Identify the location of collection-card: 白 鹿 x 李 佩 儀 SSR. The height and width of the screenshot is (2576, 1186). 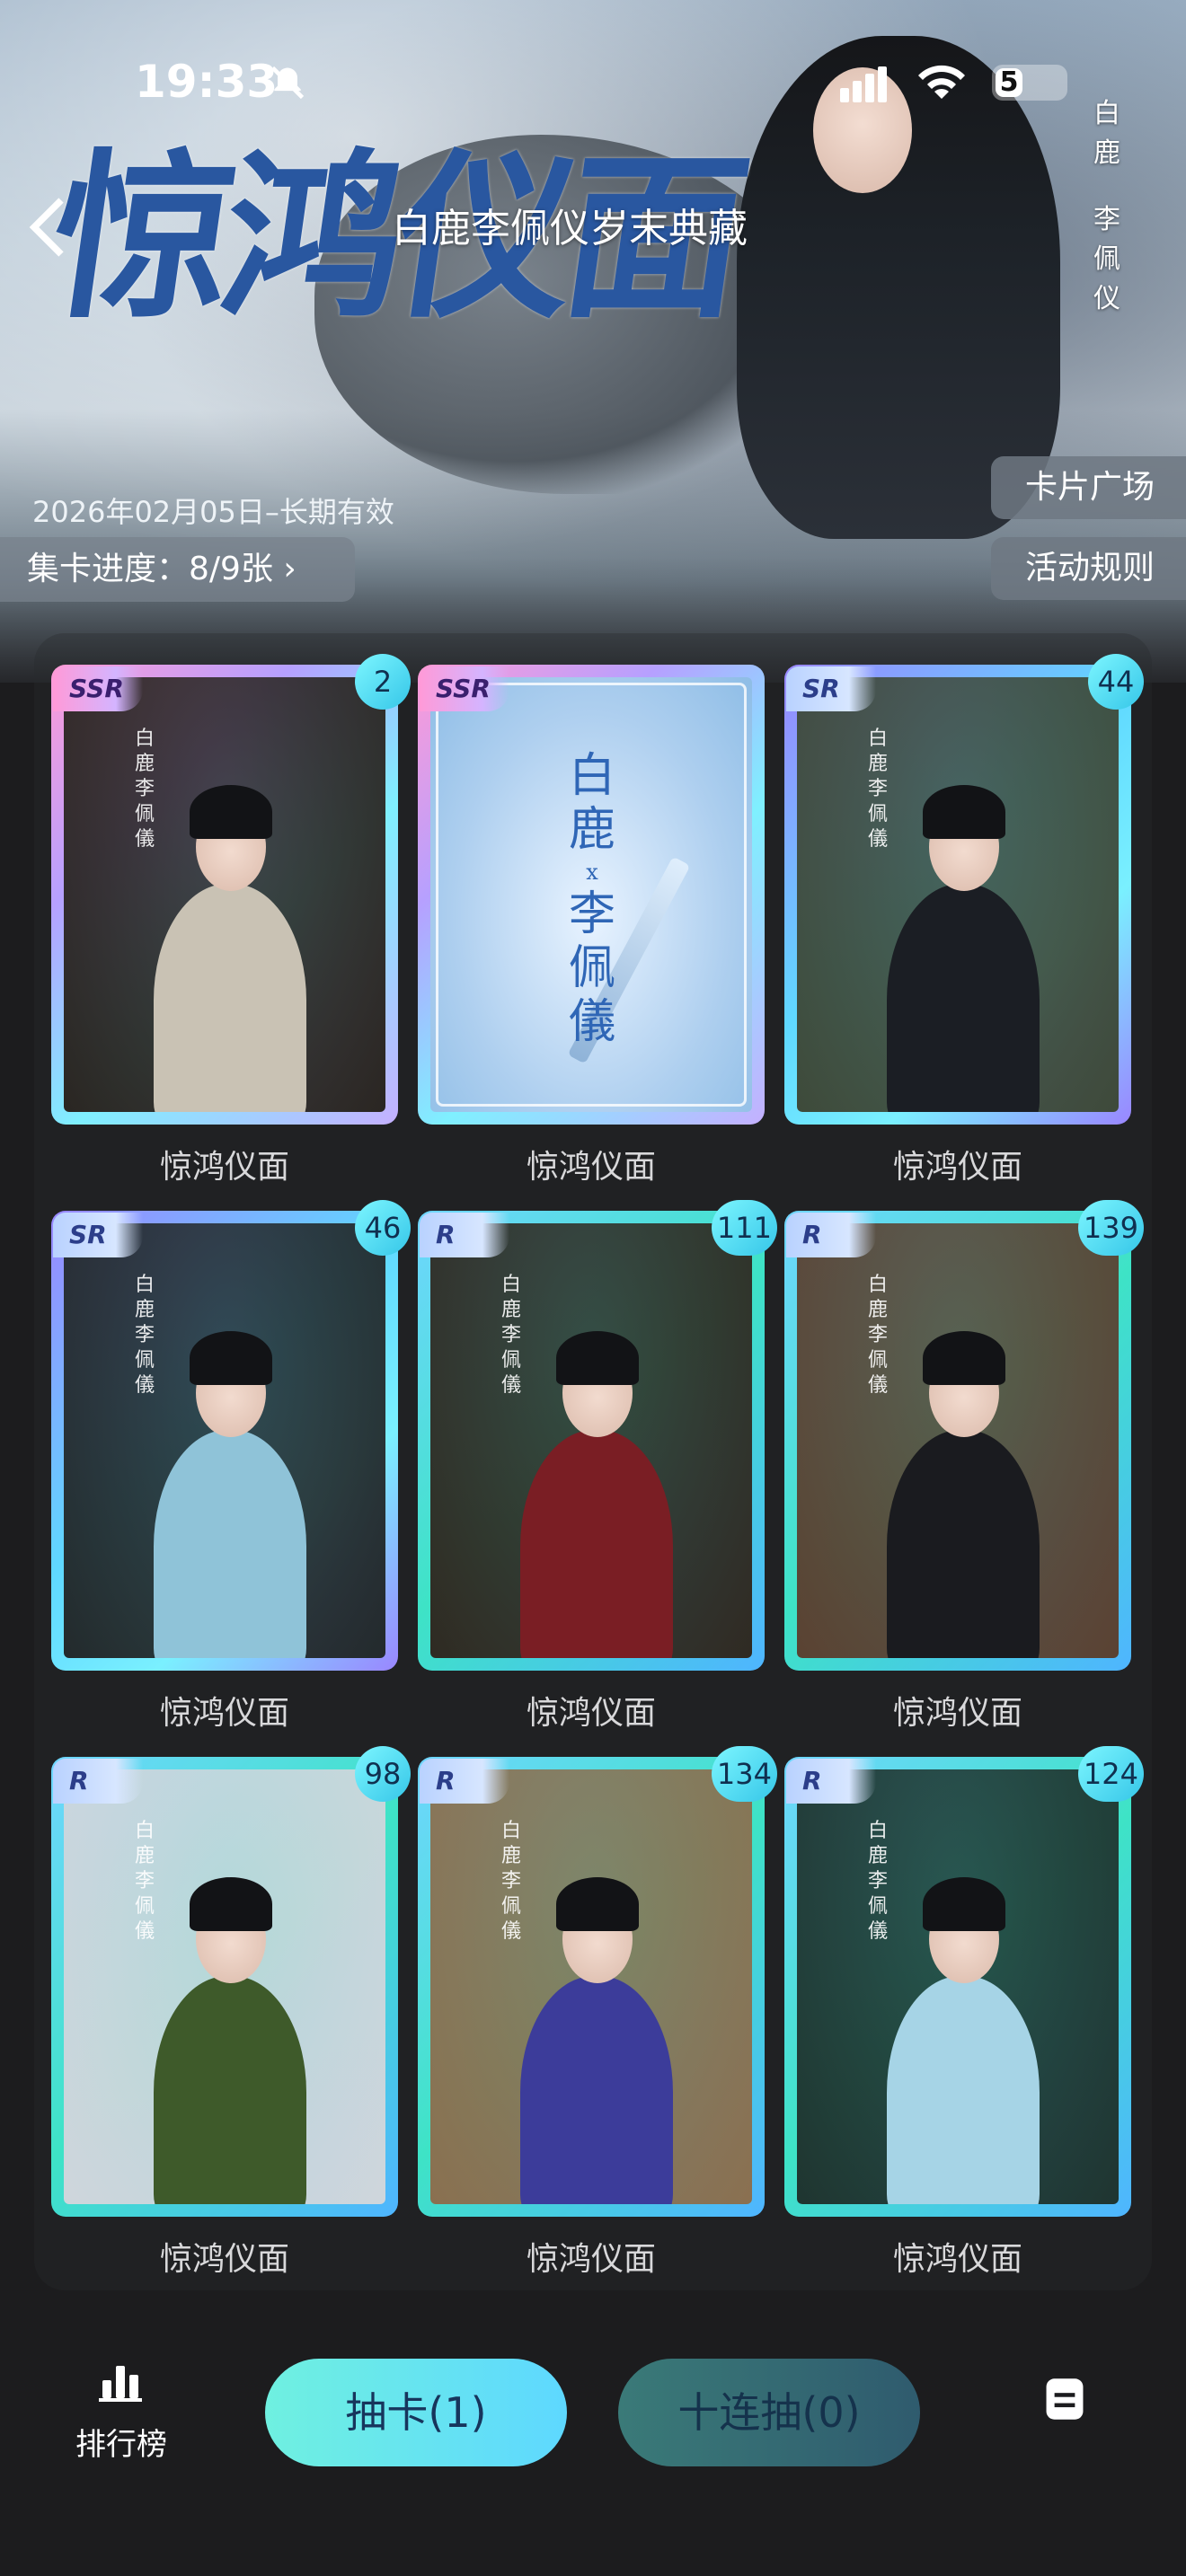
(591, 895).